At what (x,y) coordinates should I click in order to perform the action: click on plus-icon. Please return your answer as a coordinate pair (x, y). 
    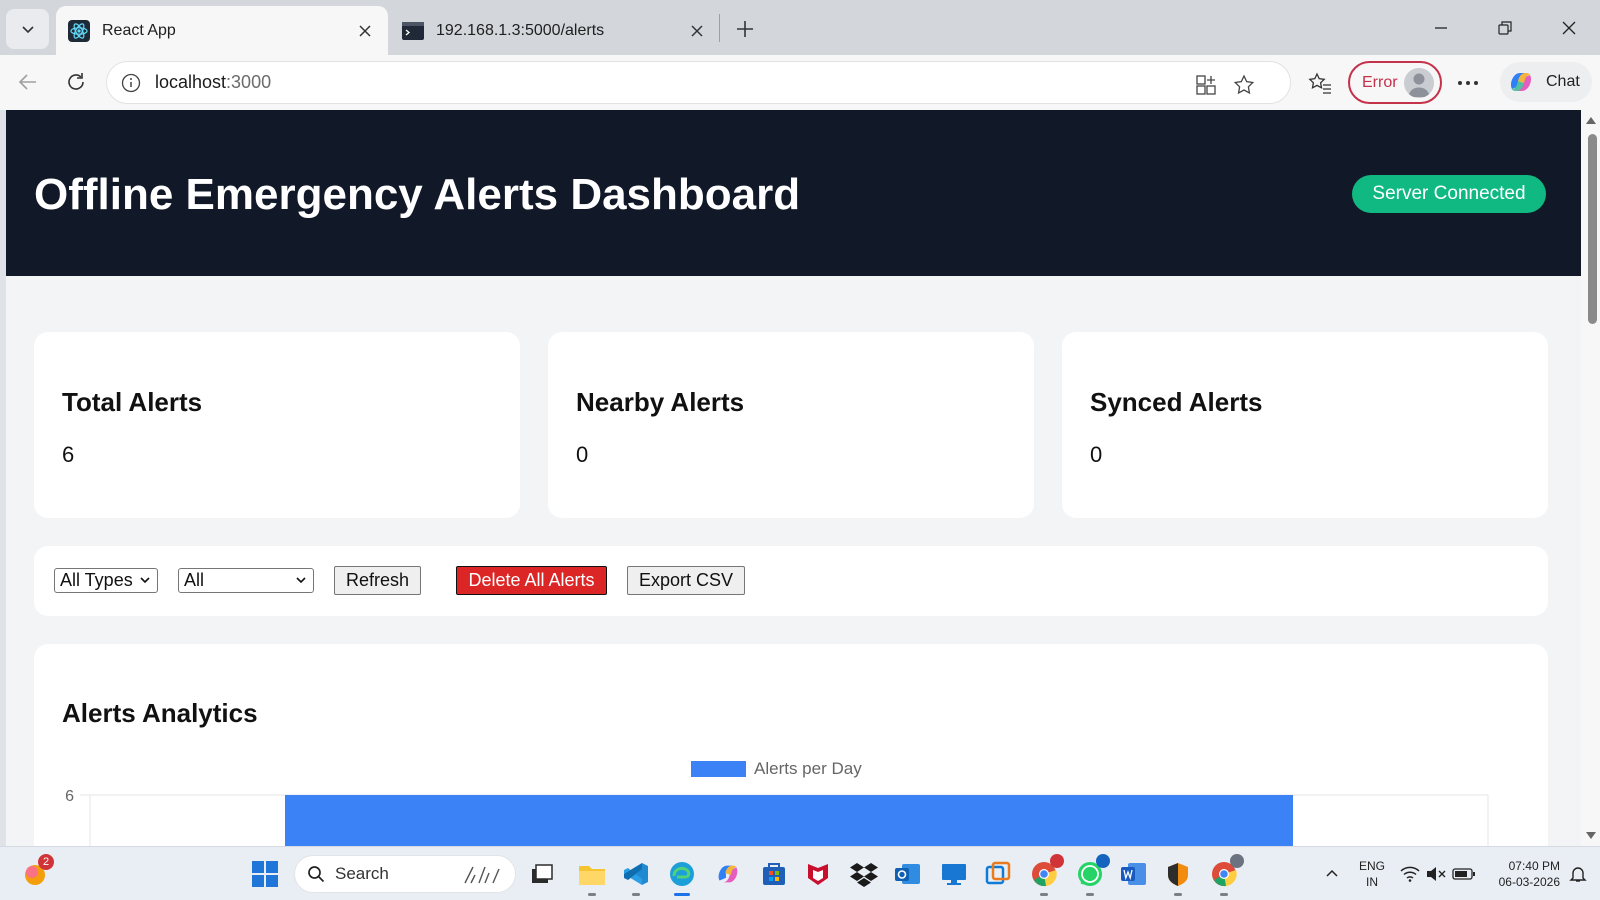
    Looking at the image, I should click on (745, 29).